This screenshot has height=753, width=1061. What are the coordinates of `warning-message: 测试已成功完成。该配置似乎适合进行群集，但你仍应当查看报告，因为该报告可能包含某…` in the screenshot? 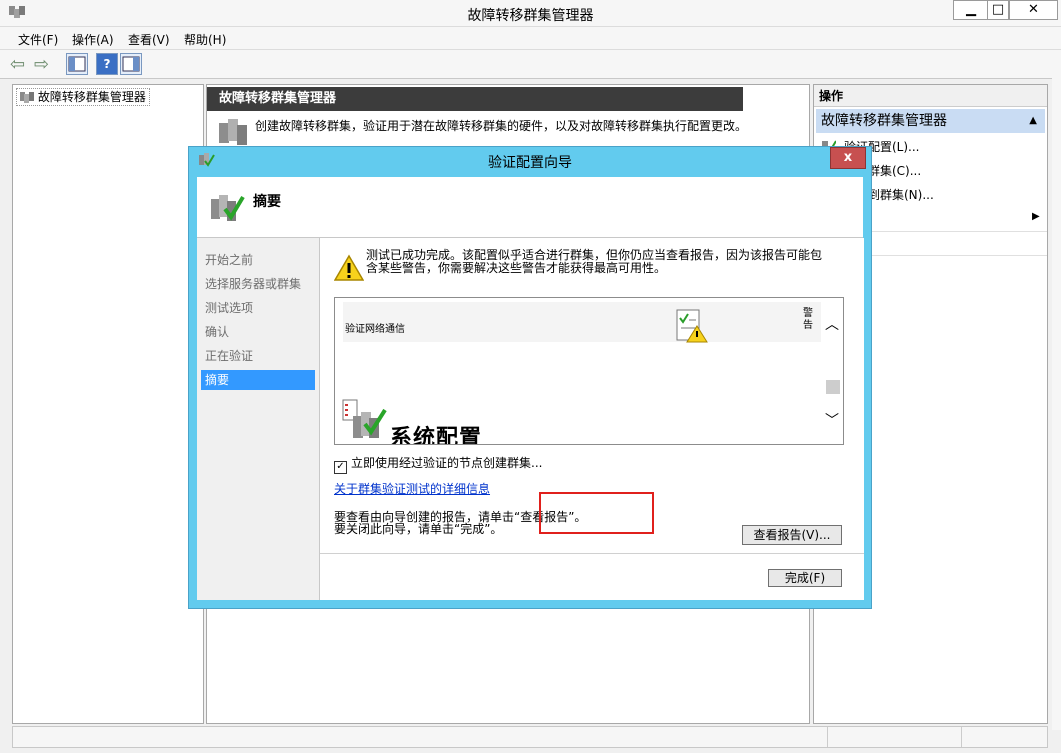 It's located at (594, 261).